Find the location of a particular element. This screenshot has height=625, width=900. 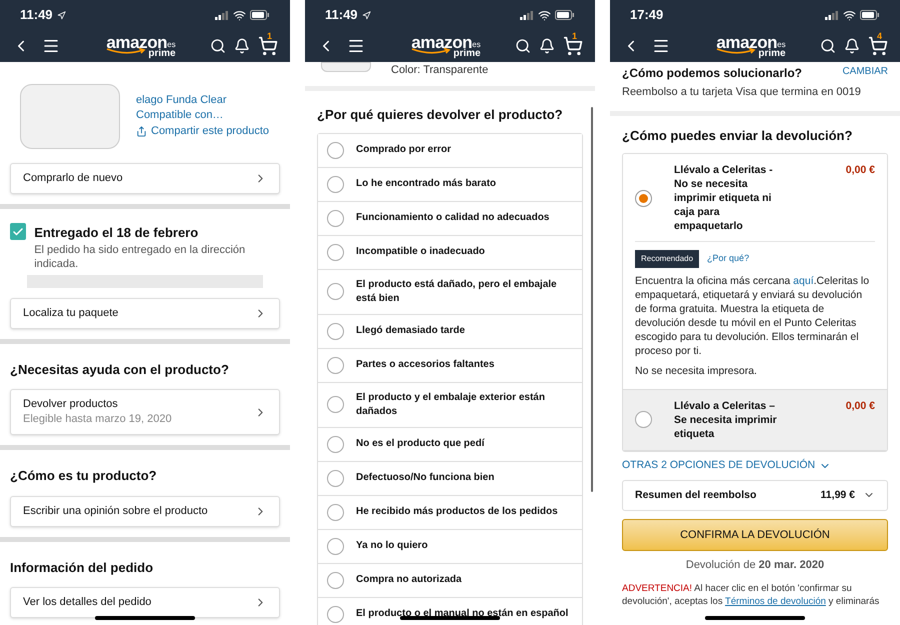

delivery-title: Entregado el 18 de febrero is located at coordinates (117, 233).